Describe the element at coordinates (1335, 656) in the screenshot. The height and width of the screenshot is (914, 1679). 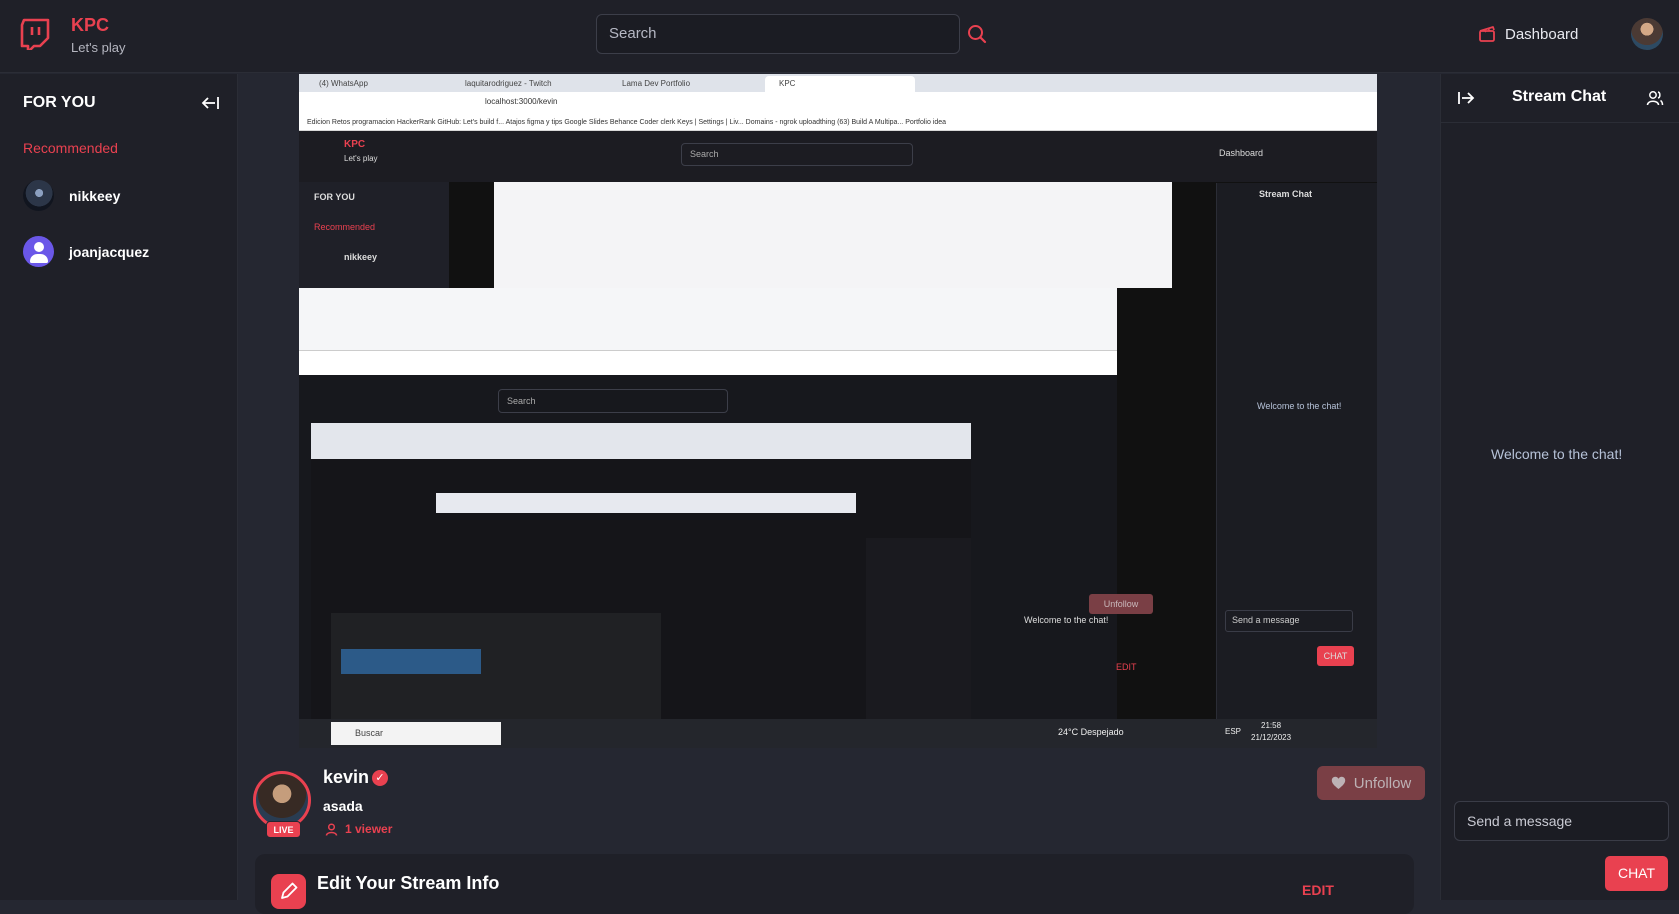
I see `inner-chat-btn: CHAT` at that location.